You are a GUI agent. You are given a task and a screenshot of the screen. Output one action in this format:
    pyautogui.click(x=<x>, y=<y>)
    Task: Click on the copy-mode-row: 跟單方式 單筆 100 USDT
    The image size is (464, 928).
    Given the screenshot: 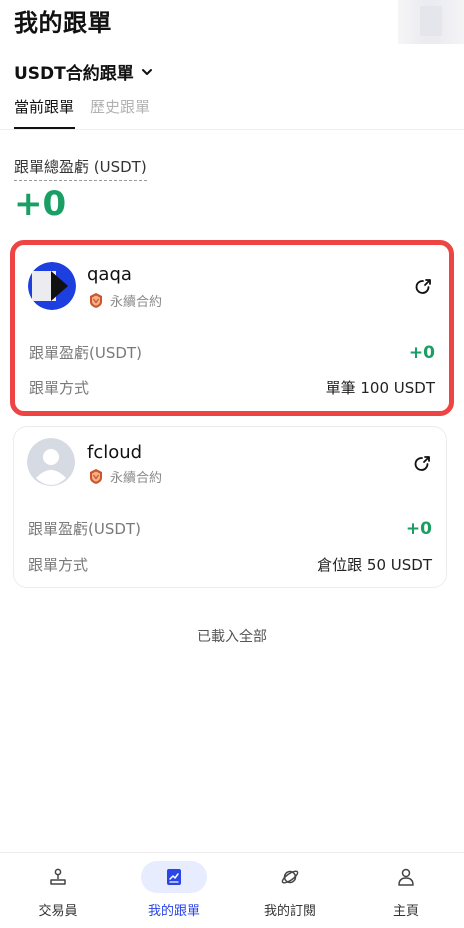 What is the action you would take?
    pyautogui.click(x=232, y=387)
    